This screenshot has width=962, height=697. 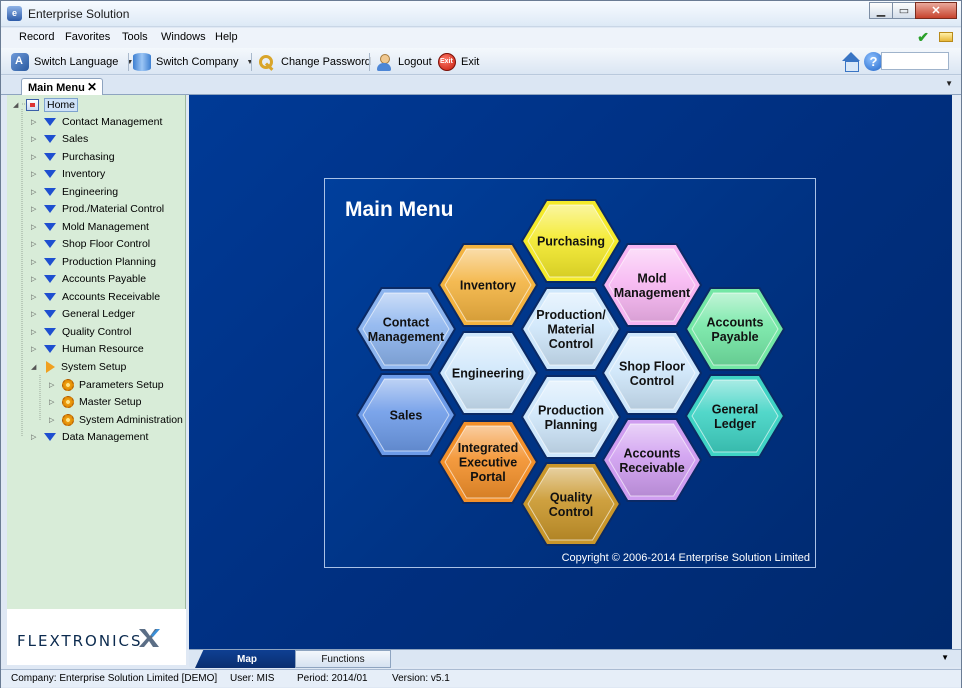 What do you see at coordinates (470, 62) in the screenshot?
I see `exit-label: Exit` at bounding box center [470, 62].